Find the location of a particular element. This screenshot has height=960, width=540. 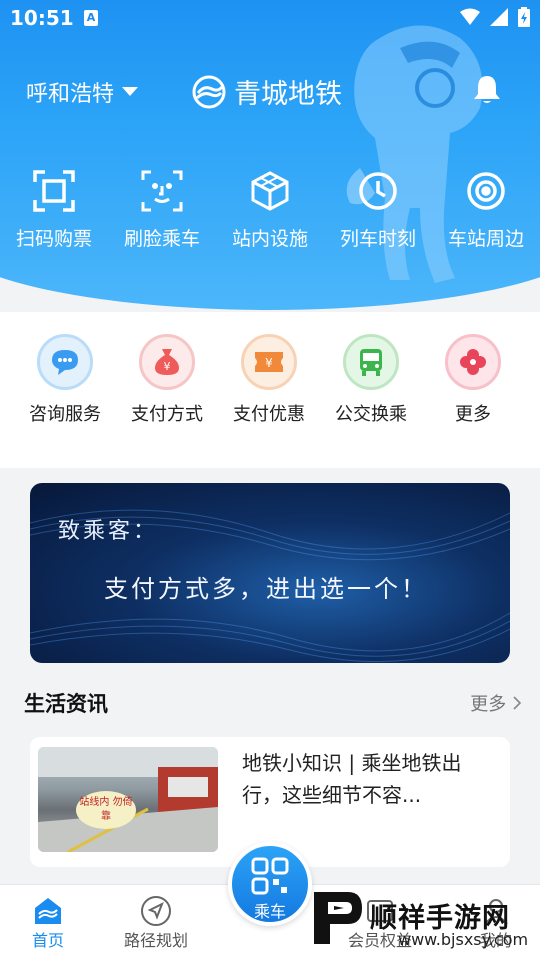

menu-scan-ticket: 扫码购票 is located at coordinates (54, 209).